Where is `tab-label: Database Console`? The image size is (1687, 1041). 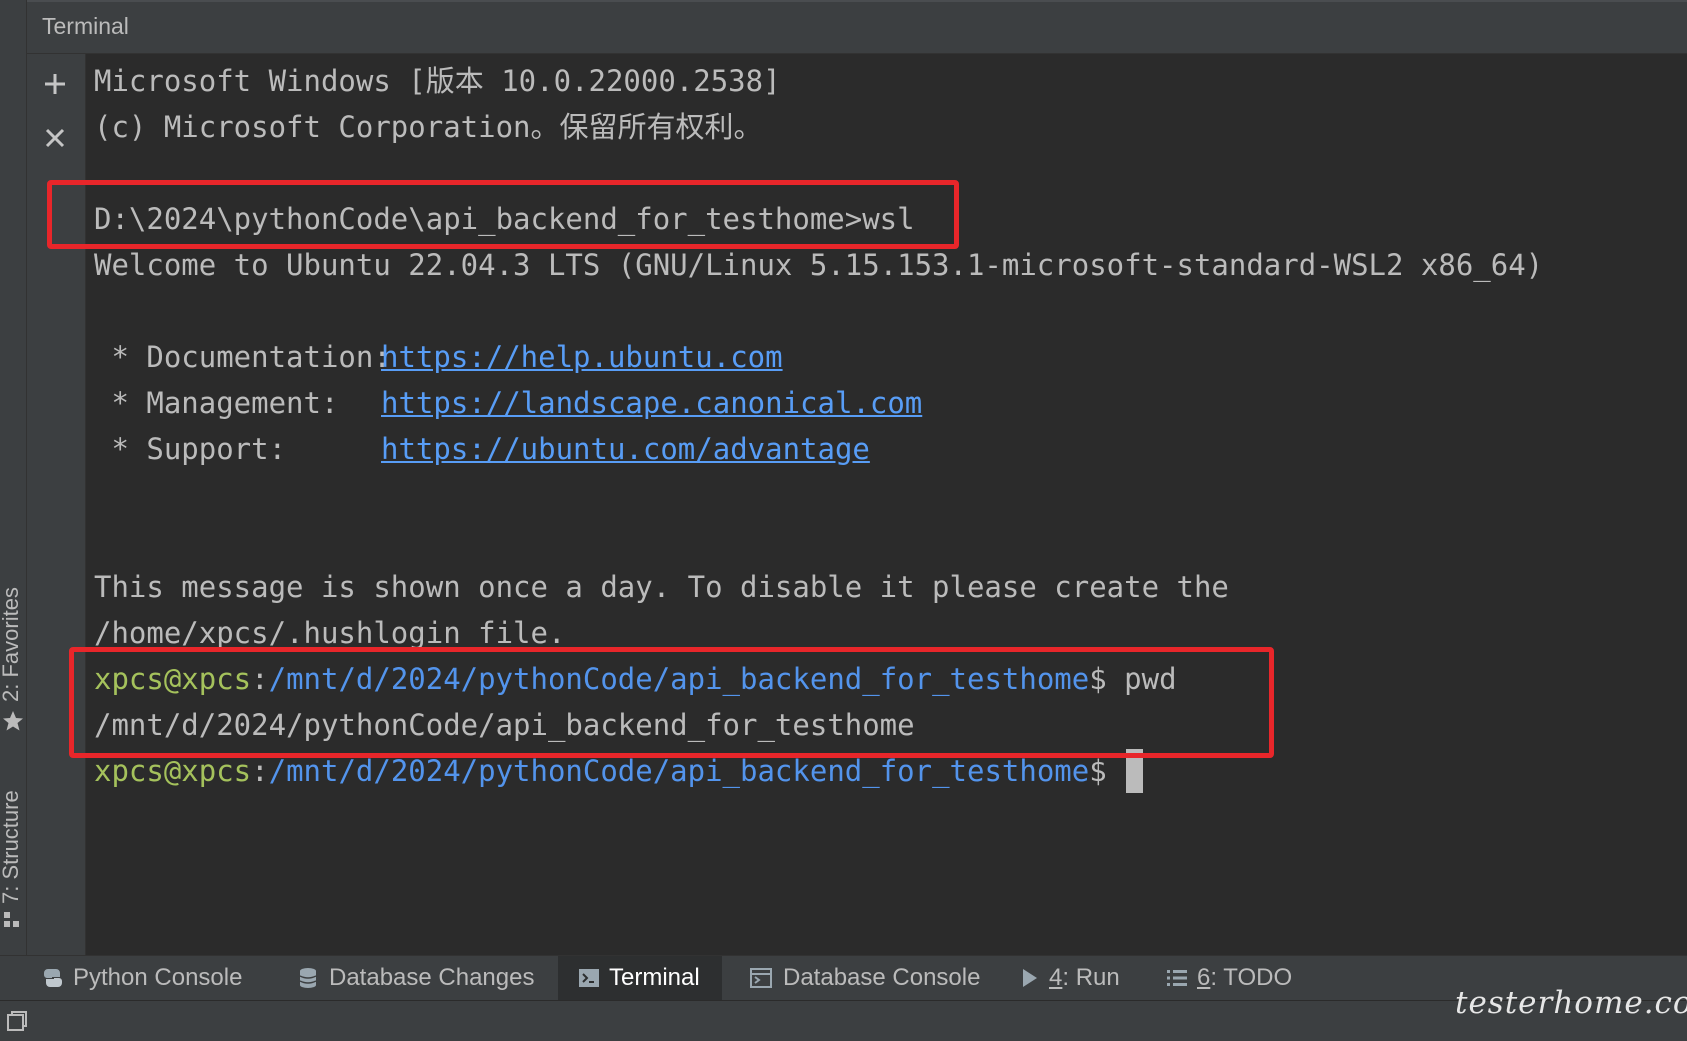
tab-label: Database Console is located at coordinates (882, 977).